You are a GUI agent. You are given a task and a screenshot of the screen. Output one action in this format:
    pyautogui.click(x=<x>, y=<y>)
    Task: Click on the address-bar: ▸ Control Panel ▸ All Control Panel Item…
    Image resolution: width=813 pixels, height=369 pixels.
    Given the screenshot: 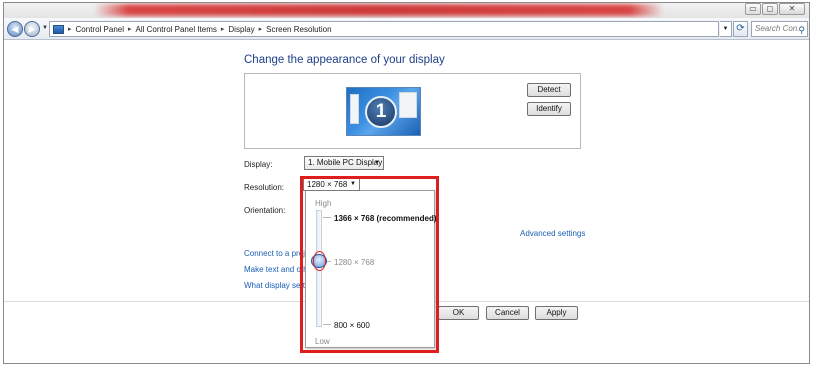 What is the action you would take?
    pyautogui.click(x=384, y=29)
    